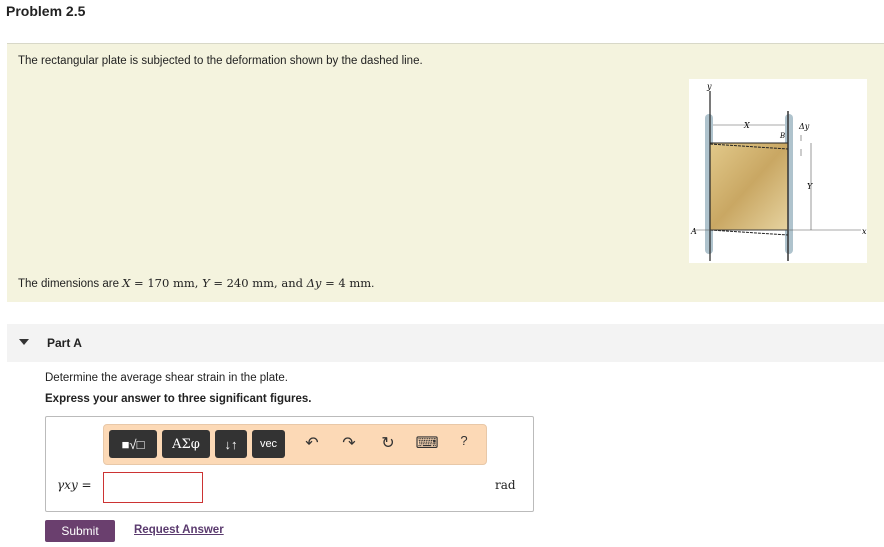  I want to click on reset-icon: ↻, so click(388, 443).